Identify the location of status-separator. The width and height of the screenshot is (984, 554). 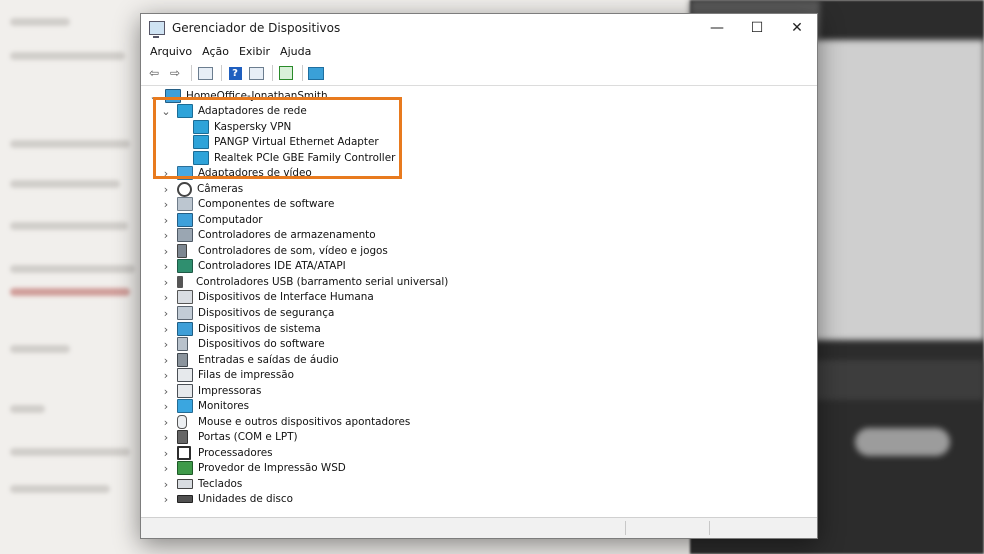
(625, 528).